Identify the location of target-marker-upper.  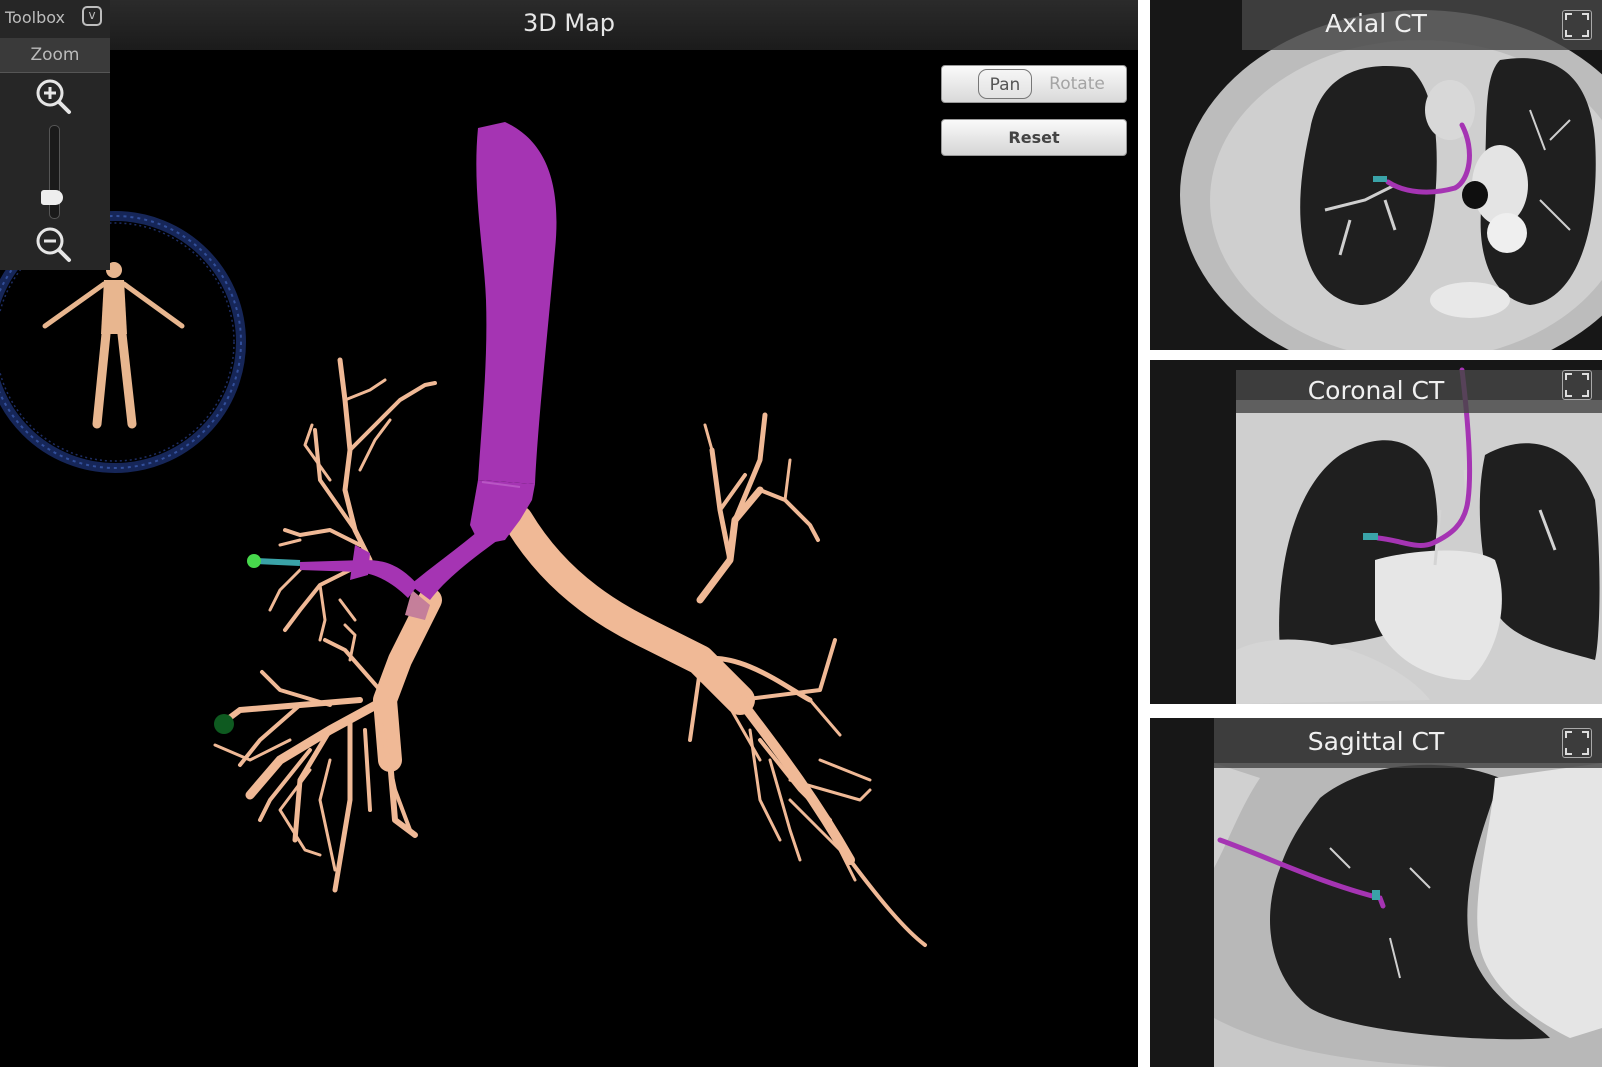
(254, 561).